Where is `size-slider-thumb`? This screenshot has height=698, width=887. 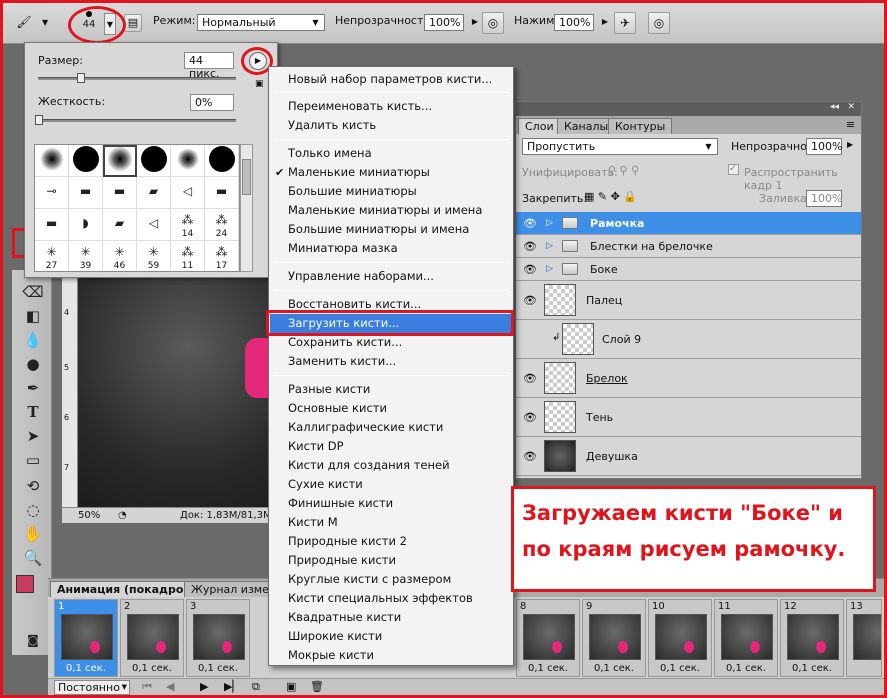
size-slider-thumb is located at coordinates (81, 78).